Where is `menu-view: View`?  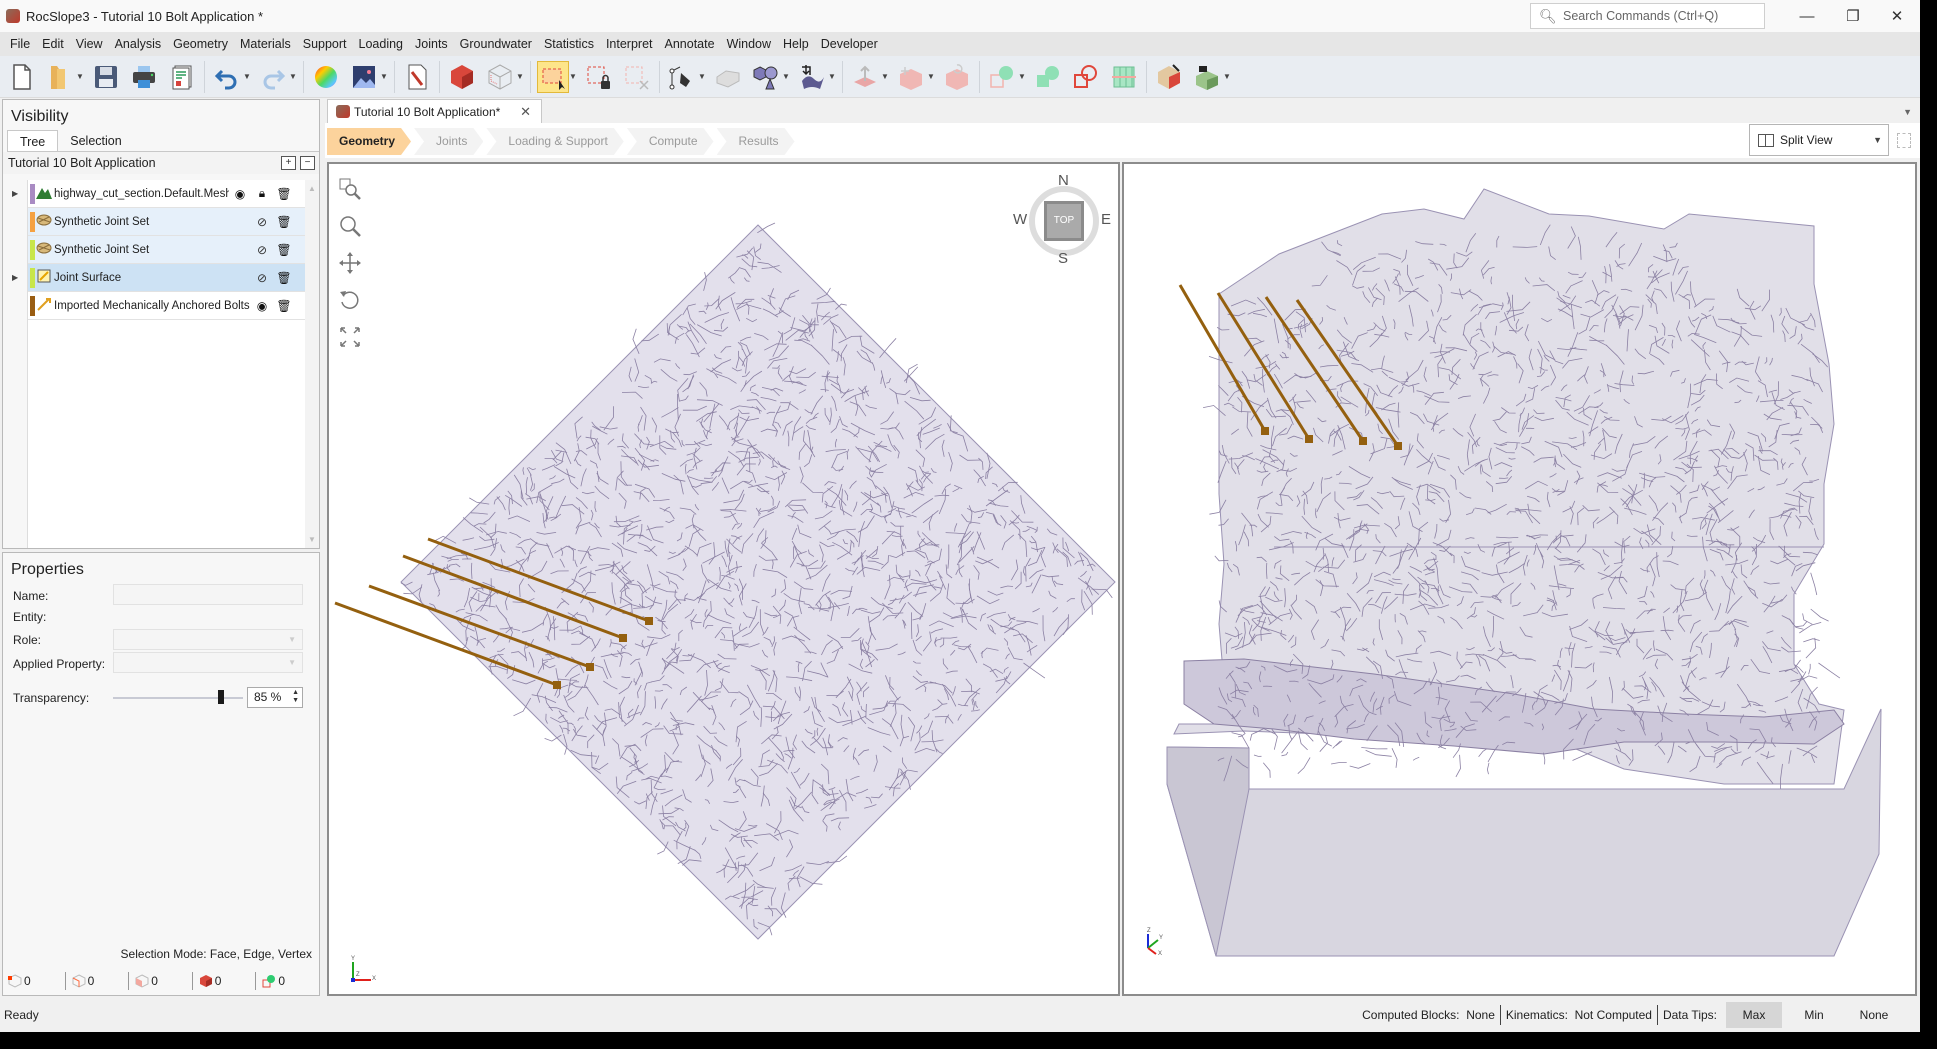
menu-view: View is located at coordinates (89, 44).